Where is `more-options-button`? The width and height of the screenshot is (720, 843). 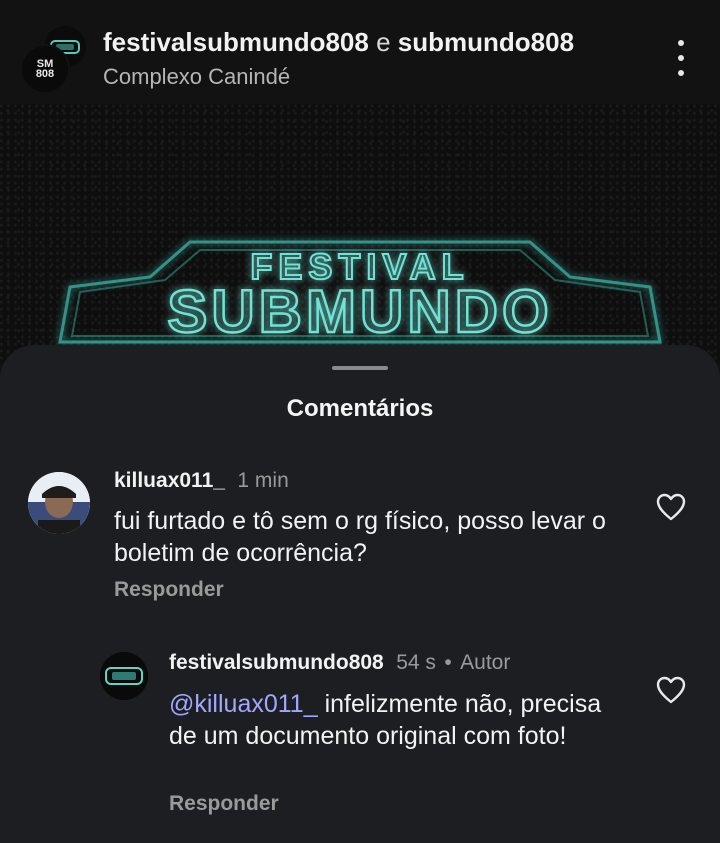
more-options-button is located at coordinates (681, 58).